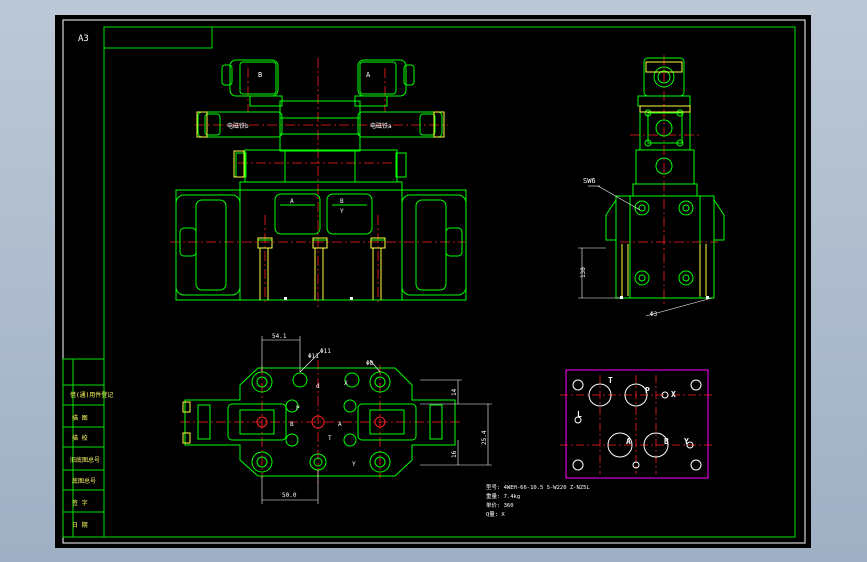  Describe the element at coordinates (381, 126) in the screenshot. I see `coil-right-label: 电磁铁a` at that location.